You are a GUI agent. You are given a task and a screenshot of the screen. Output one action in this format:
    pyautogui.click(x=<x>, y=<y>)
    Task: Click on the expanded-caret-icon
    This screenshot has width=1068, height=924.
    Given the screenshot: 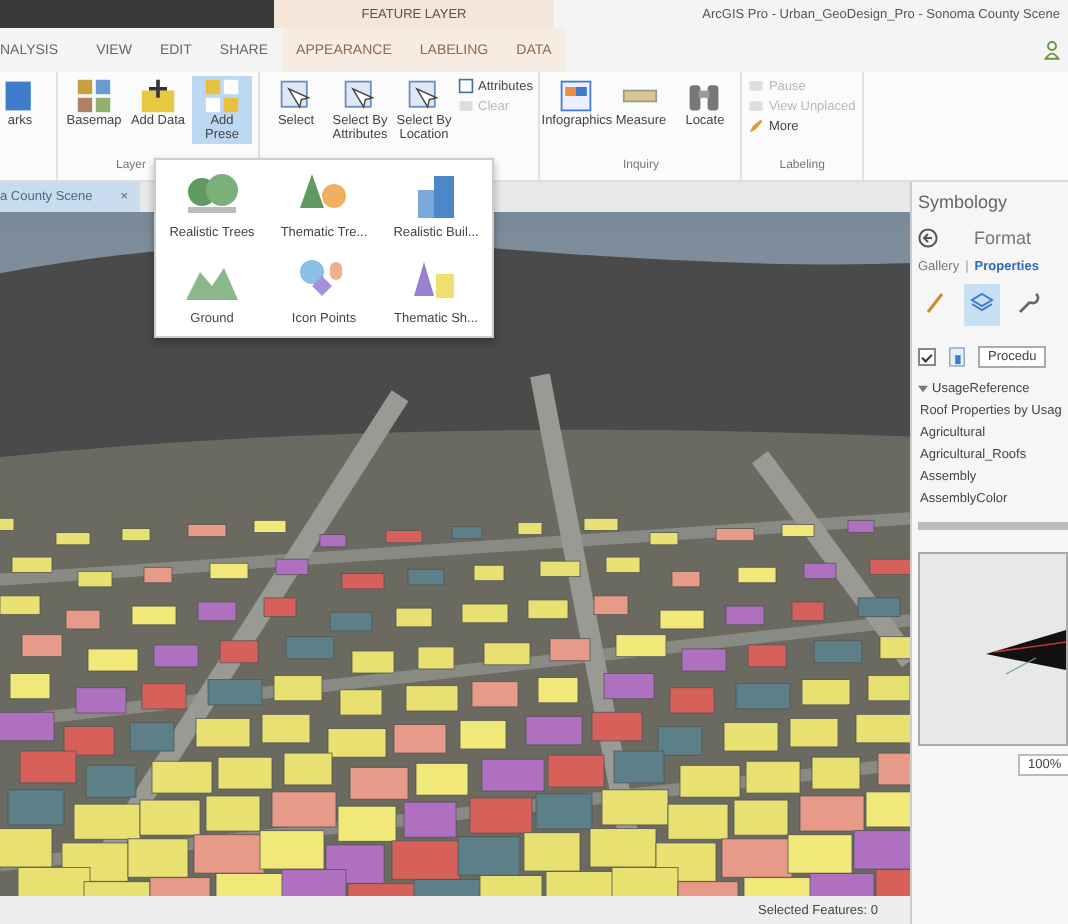 What is the action you would take?
    pyautogui.click(x=923, y=389)
    